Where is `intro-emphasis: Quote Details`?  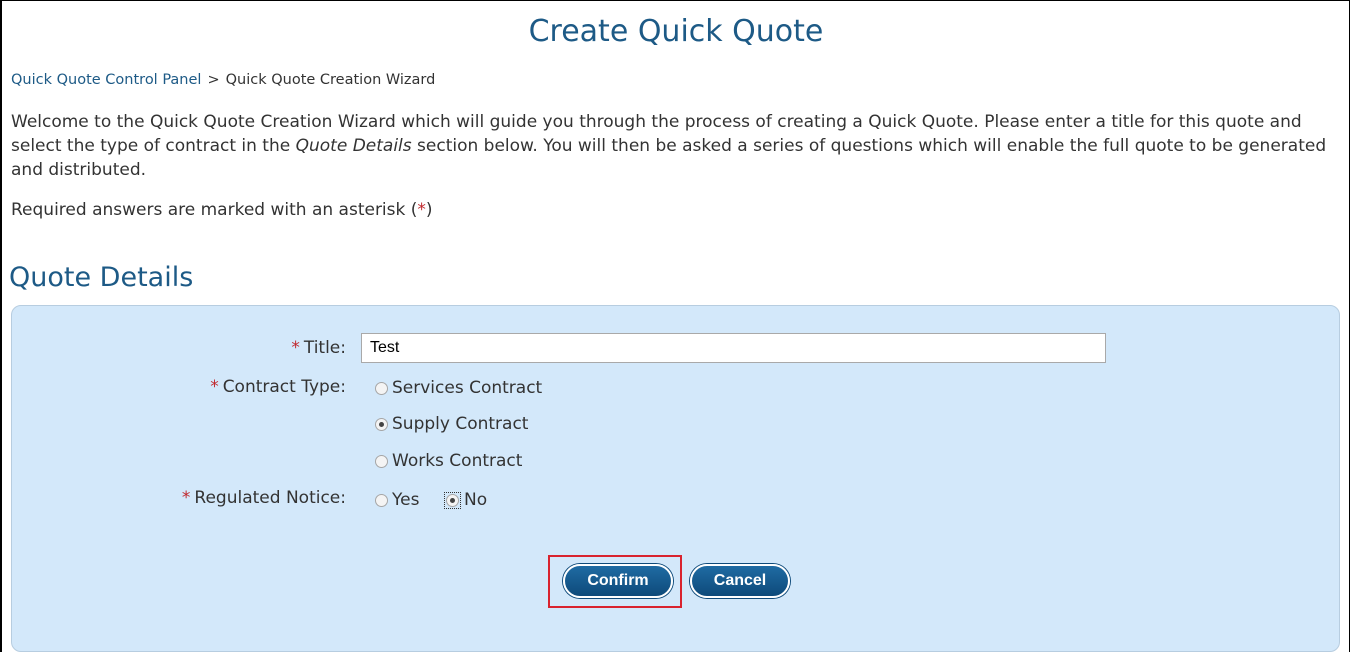
intro-emphasis: Quote Details is located at coordinates (353, 146).